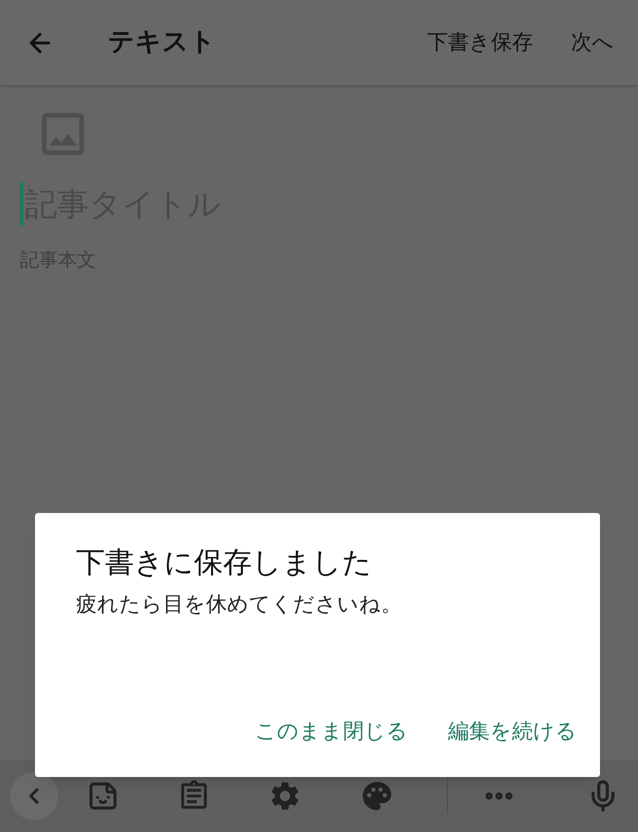 The width and height of the screenshot is (638, 832). I want to click on dialog-title: 下書きに保存しました, so click(224, 562).